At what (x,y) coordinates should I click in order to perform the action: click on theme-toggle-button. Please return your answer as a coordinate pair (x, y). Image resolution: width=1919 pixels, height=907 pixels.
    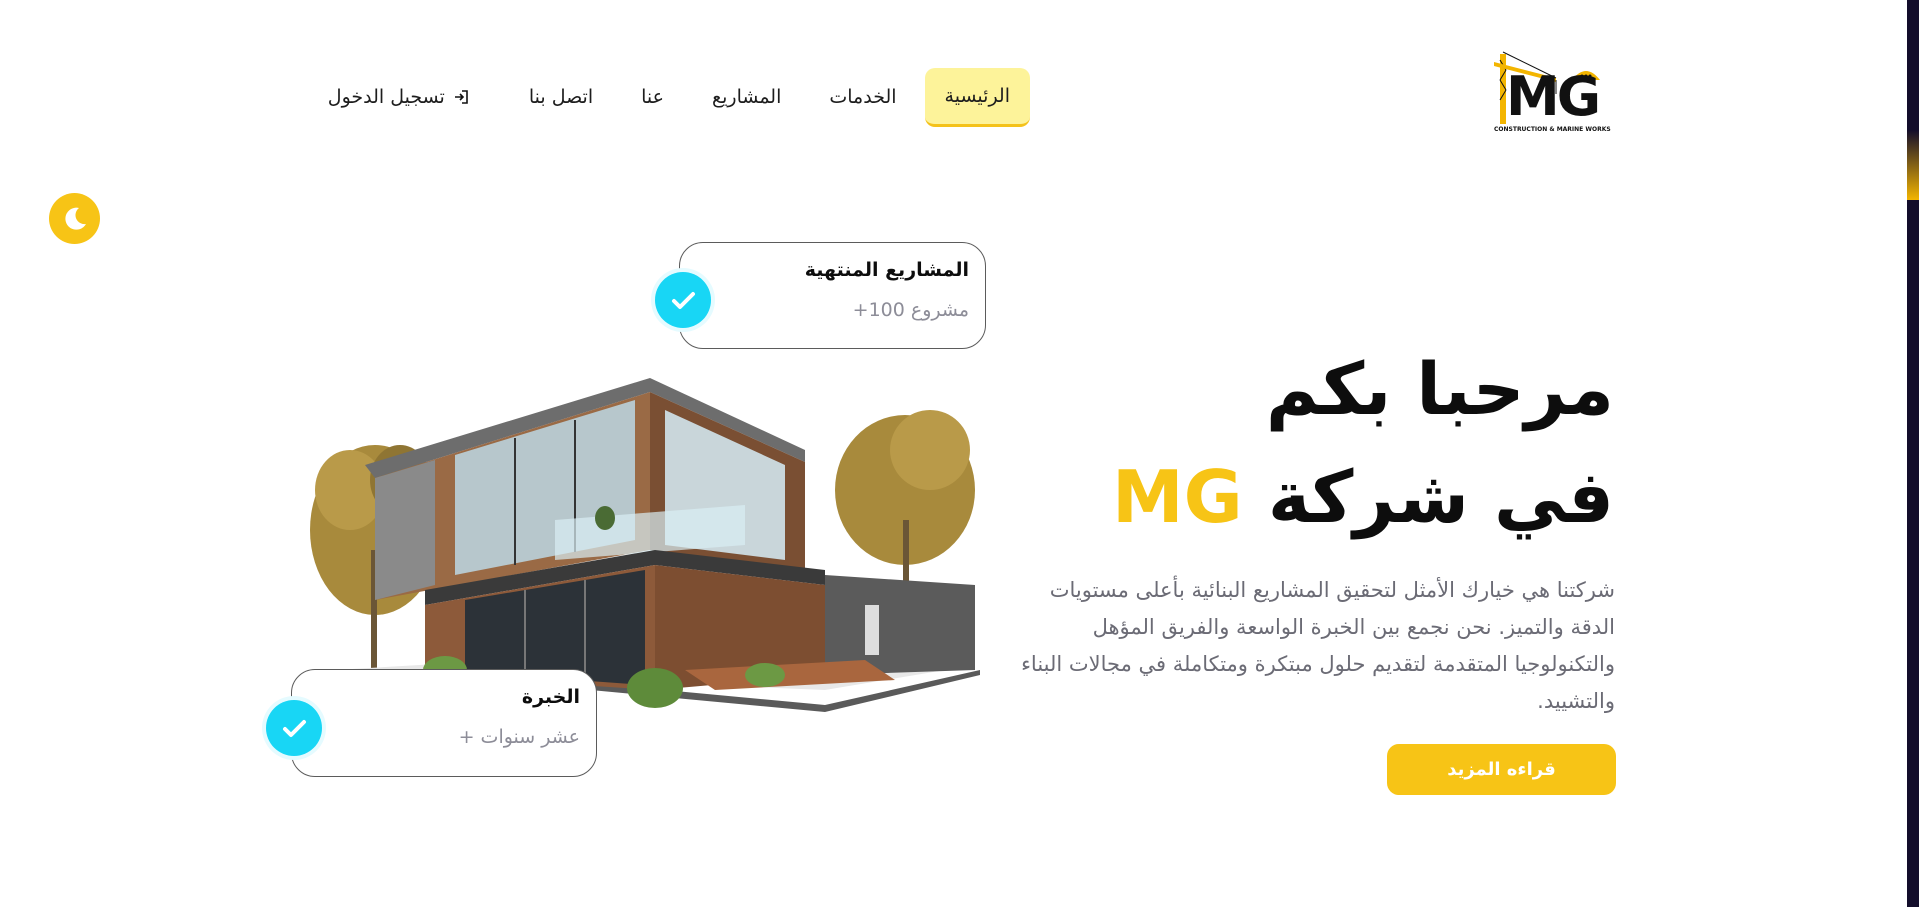
    Looking at the image, I should click on (74, 218).